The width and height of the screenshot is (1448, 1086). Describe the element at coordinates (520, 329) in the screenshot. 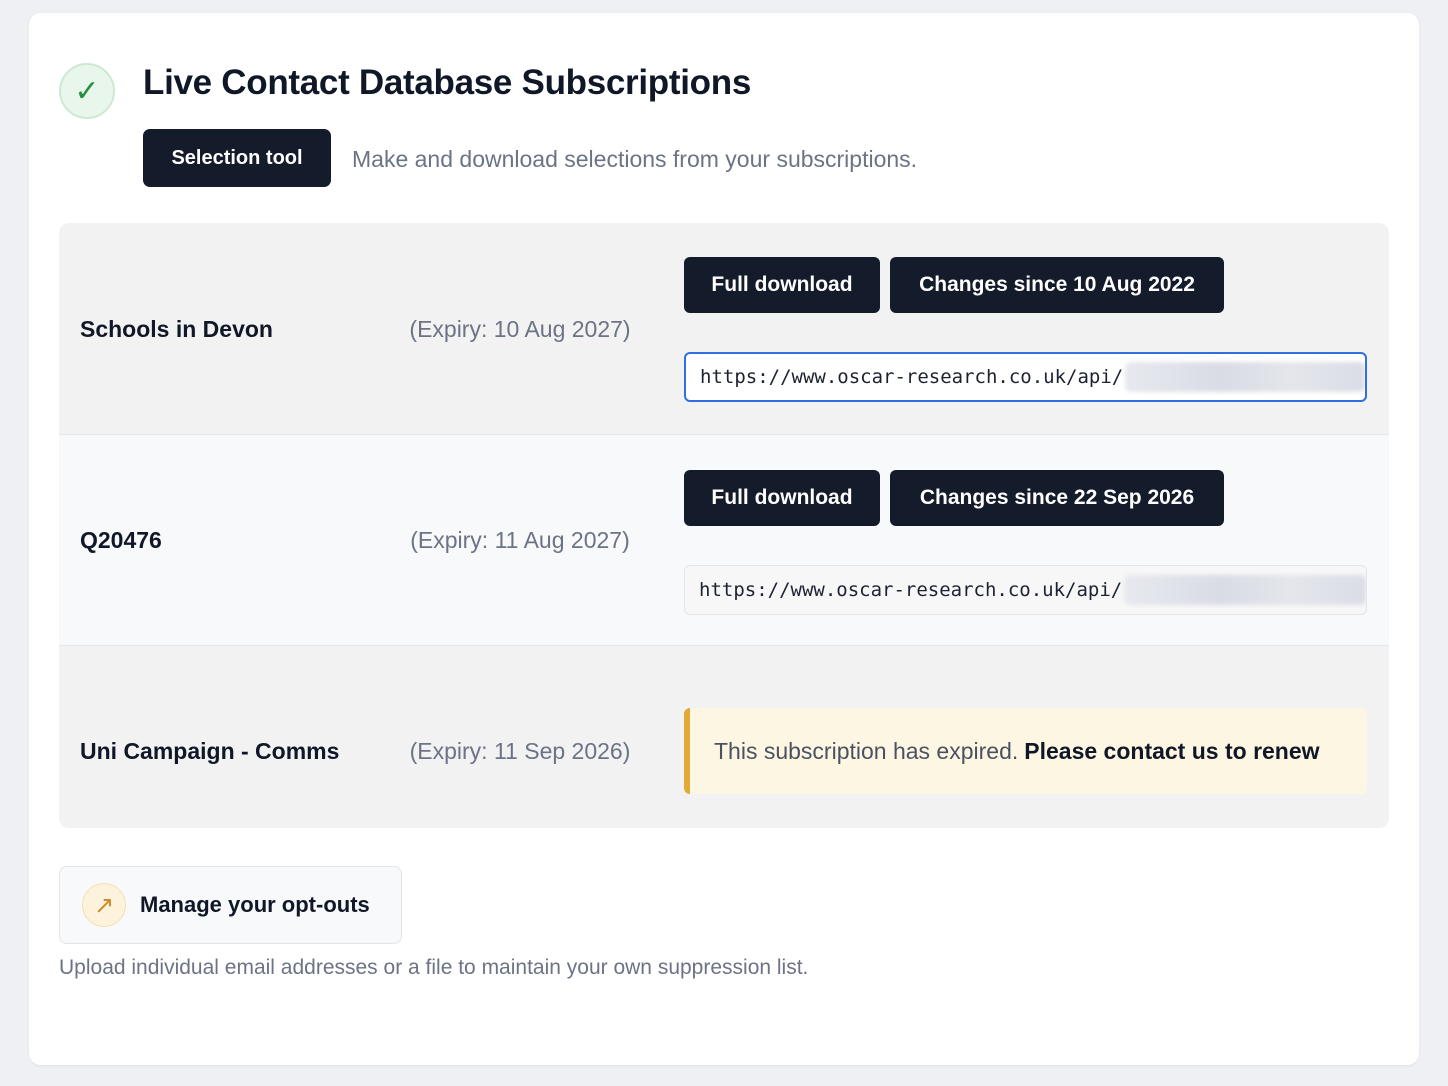

I see `subscription-expiry: (Expiry: 10 Aug 2027)` at that location.